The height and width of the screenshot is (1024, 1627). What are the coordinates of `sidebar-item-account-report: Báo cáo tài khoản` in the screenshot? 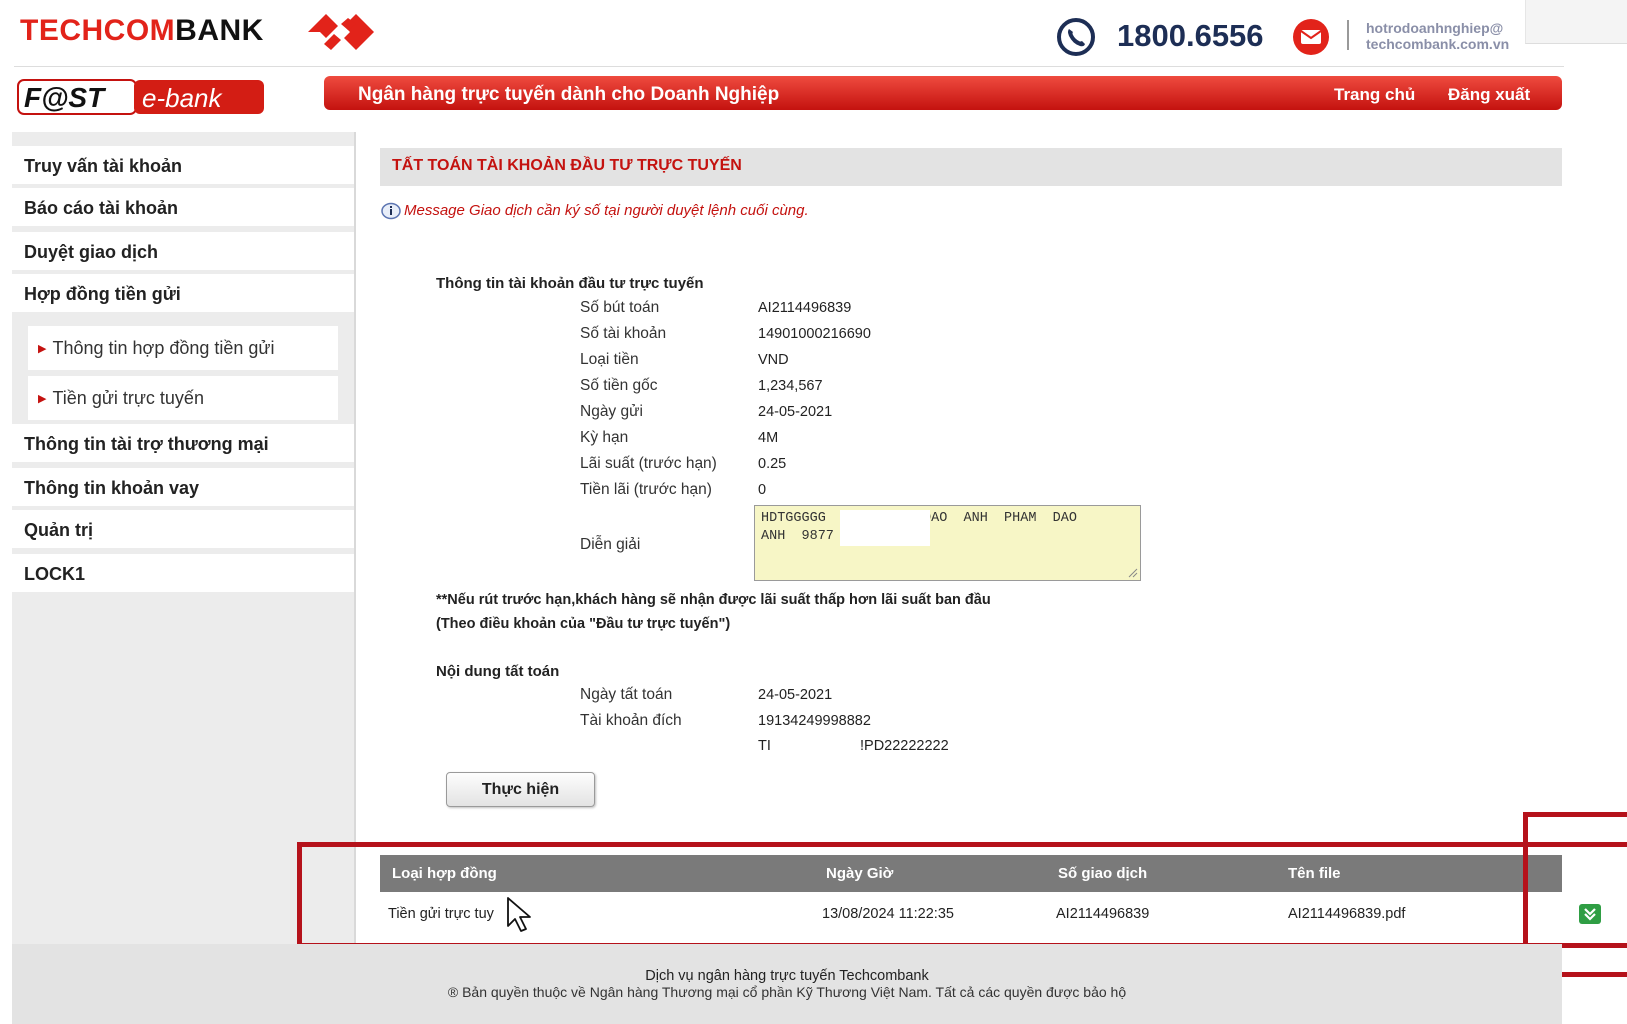 It's located at (183, 208).